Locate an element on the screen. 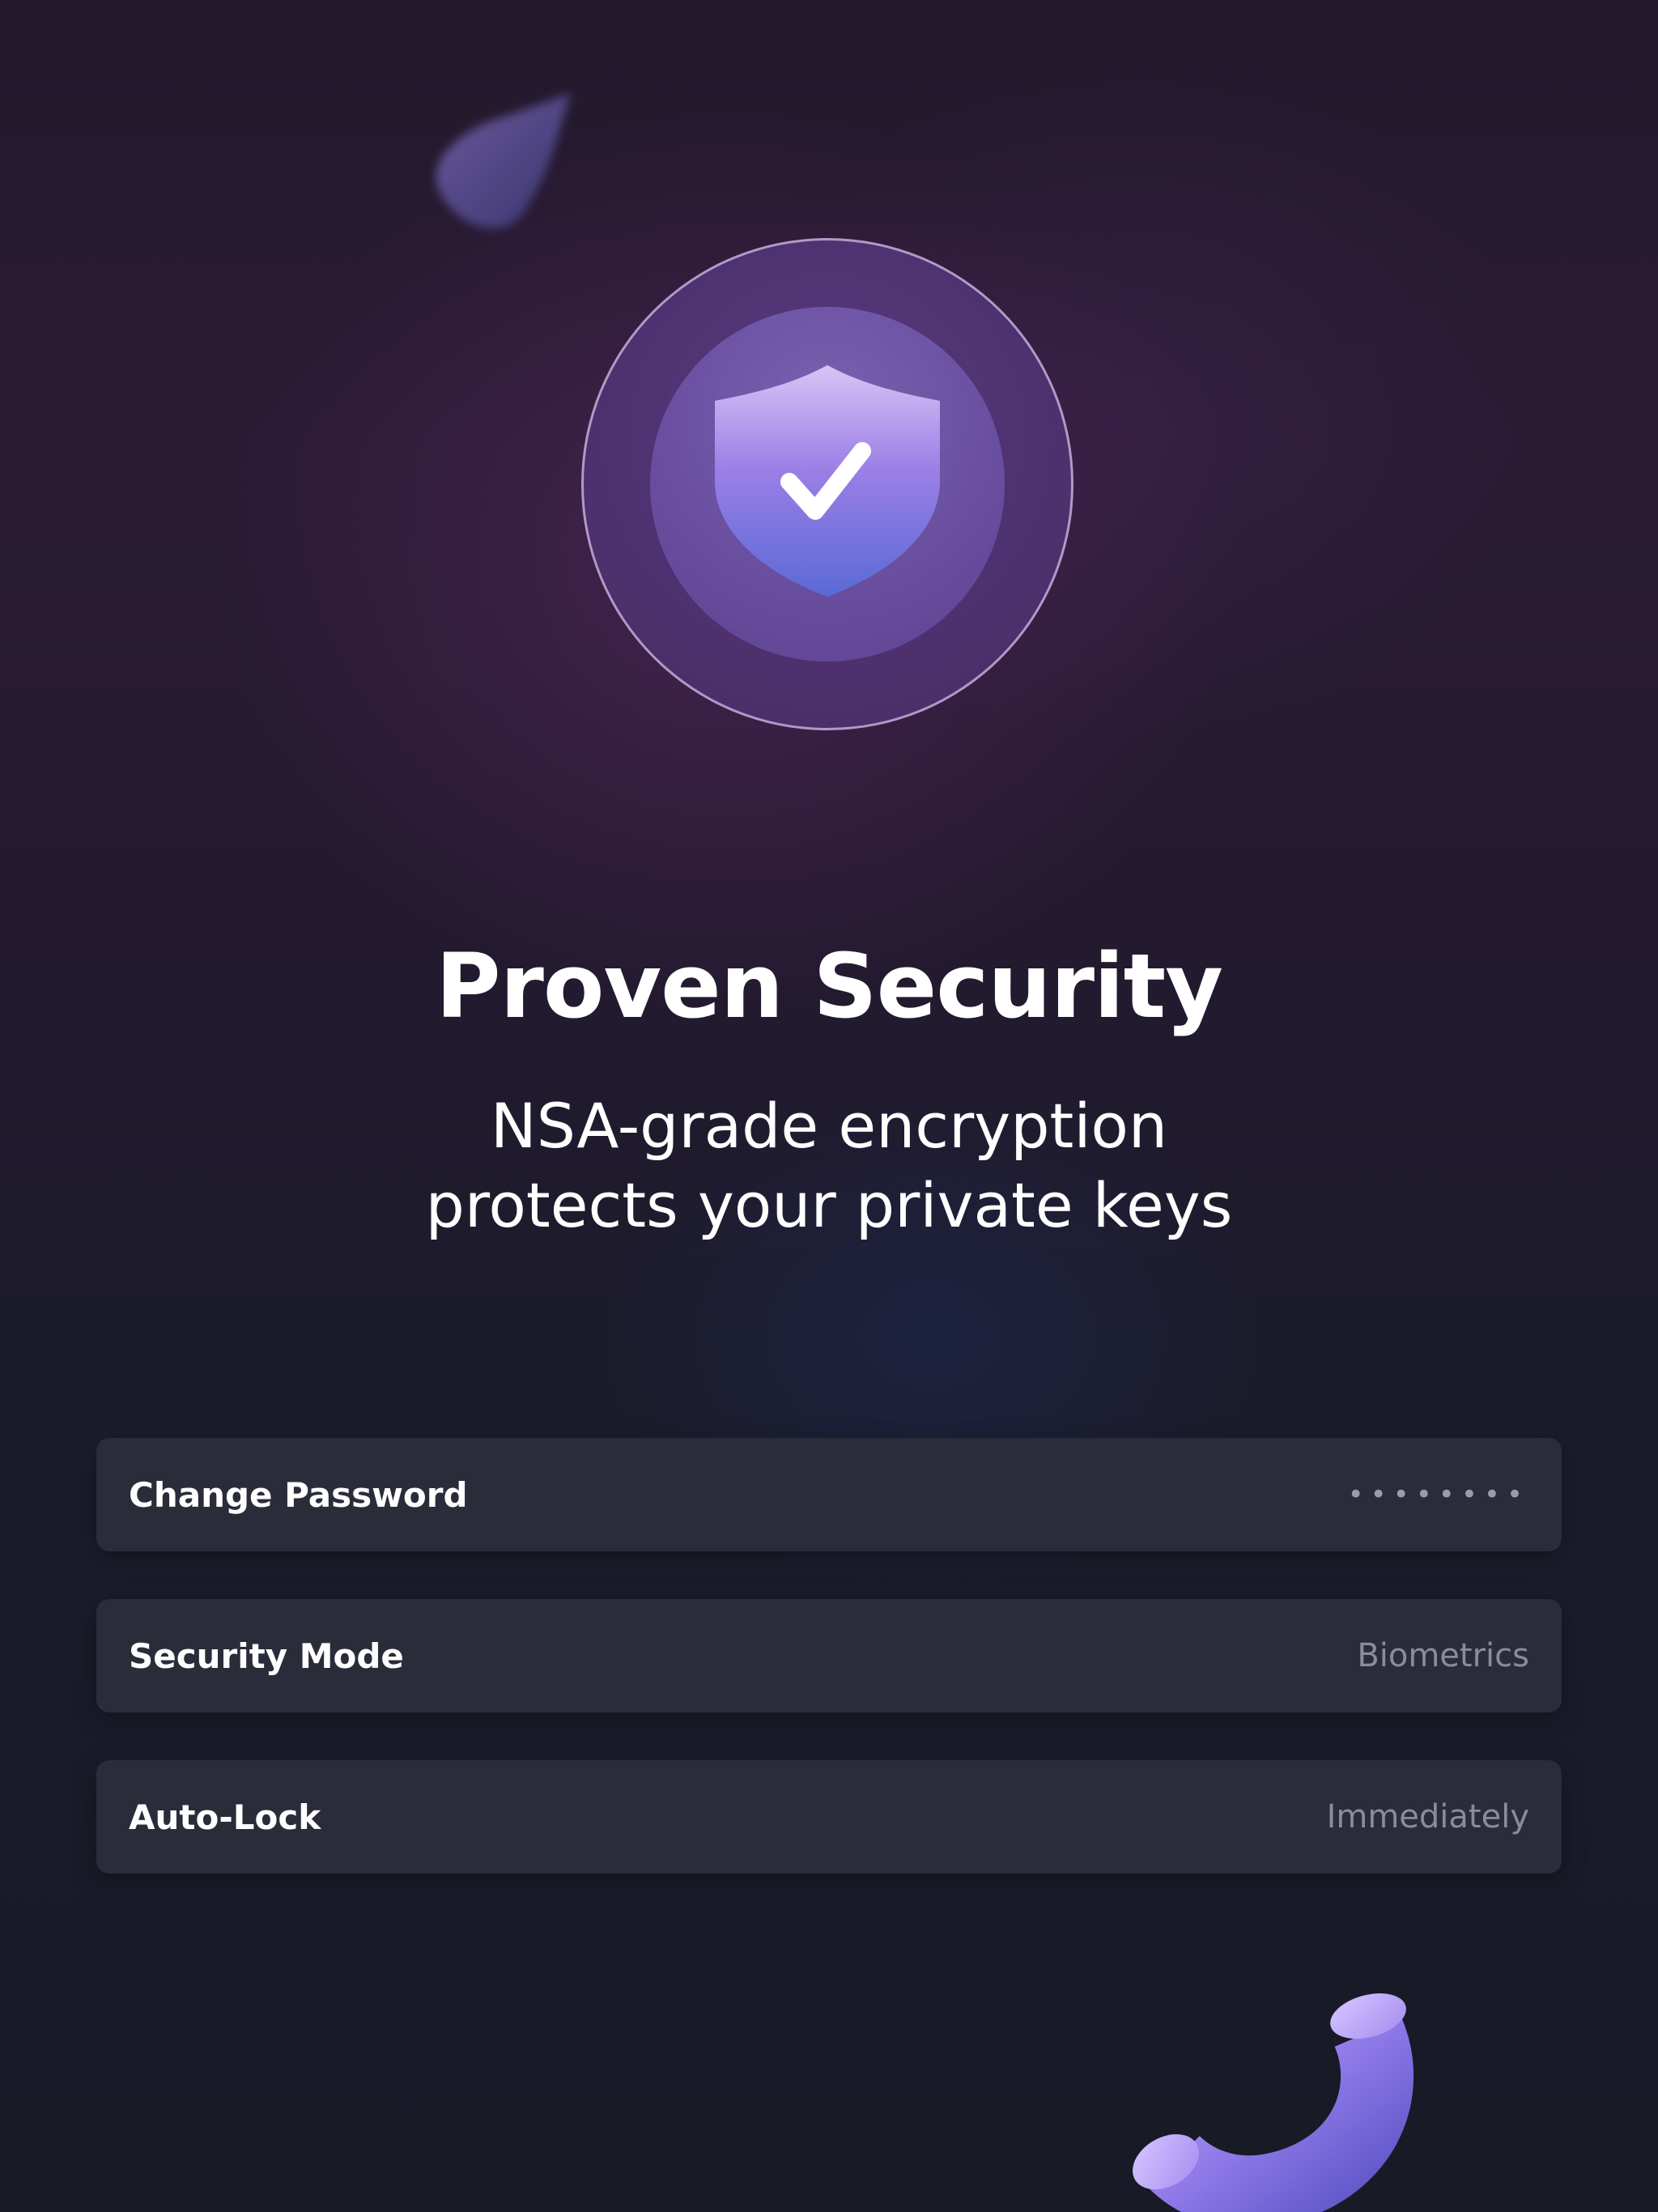  setting-label: Change Password is located at coordinates (298, 1495).